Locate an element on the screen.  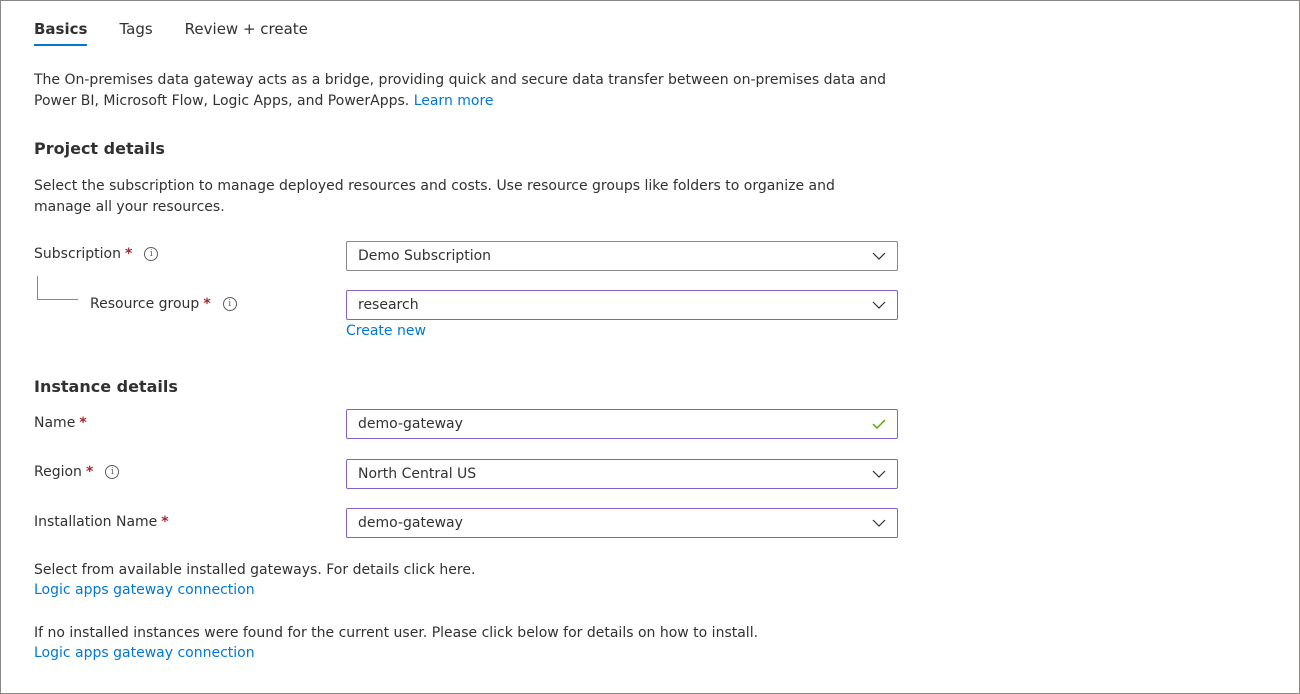
name-label-text: Name is located at coordinates (55, 423).